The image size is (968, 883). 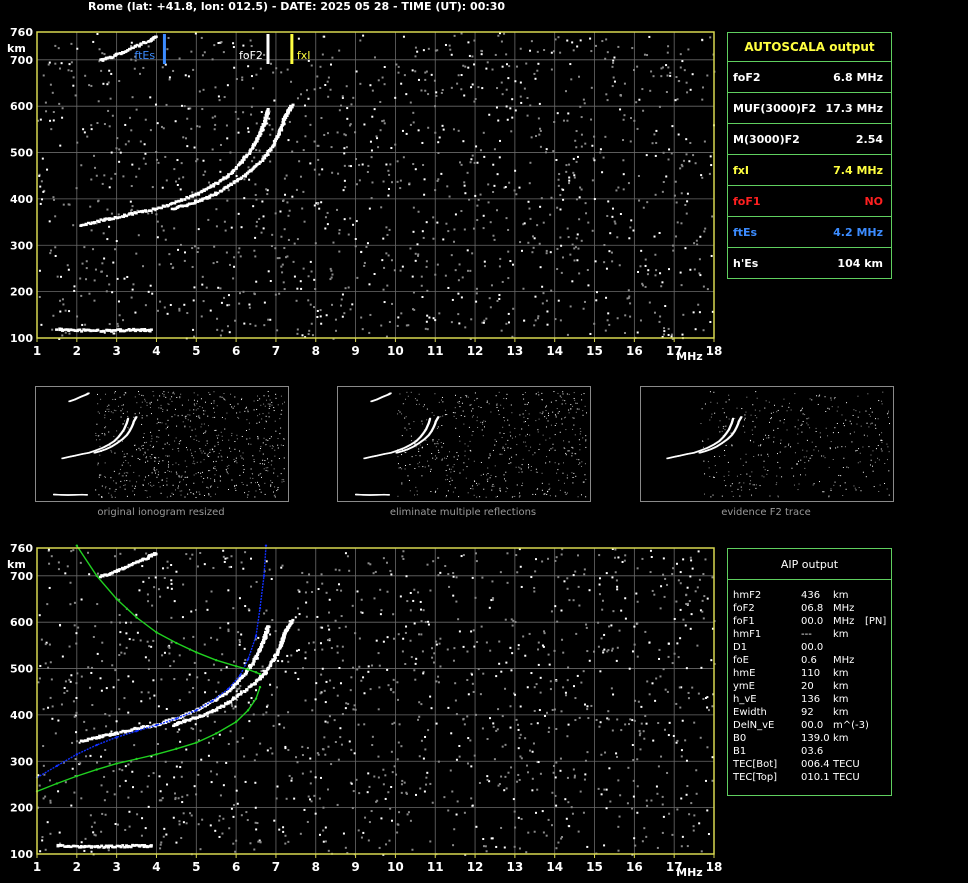 What do you see at coordinates (77, 351) in the screenshot?
I see `x-tick-label: 2` at bounding box center [77, 351].